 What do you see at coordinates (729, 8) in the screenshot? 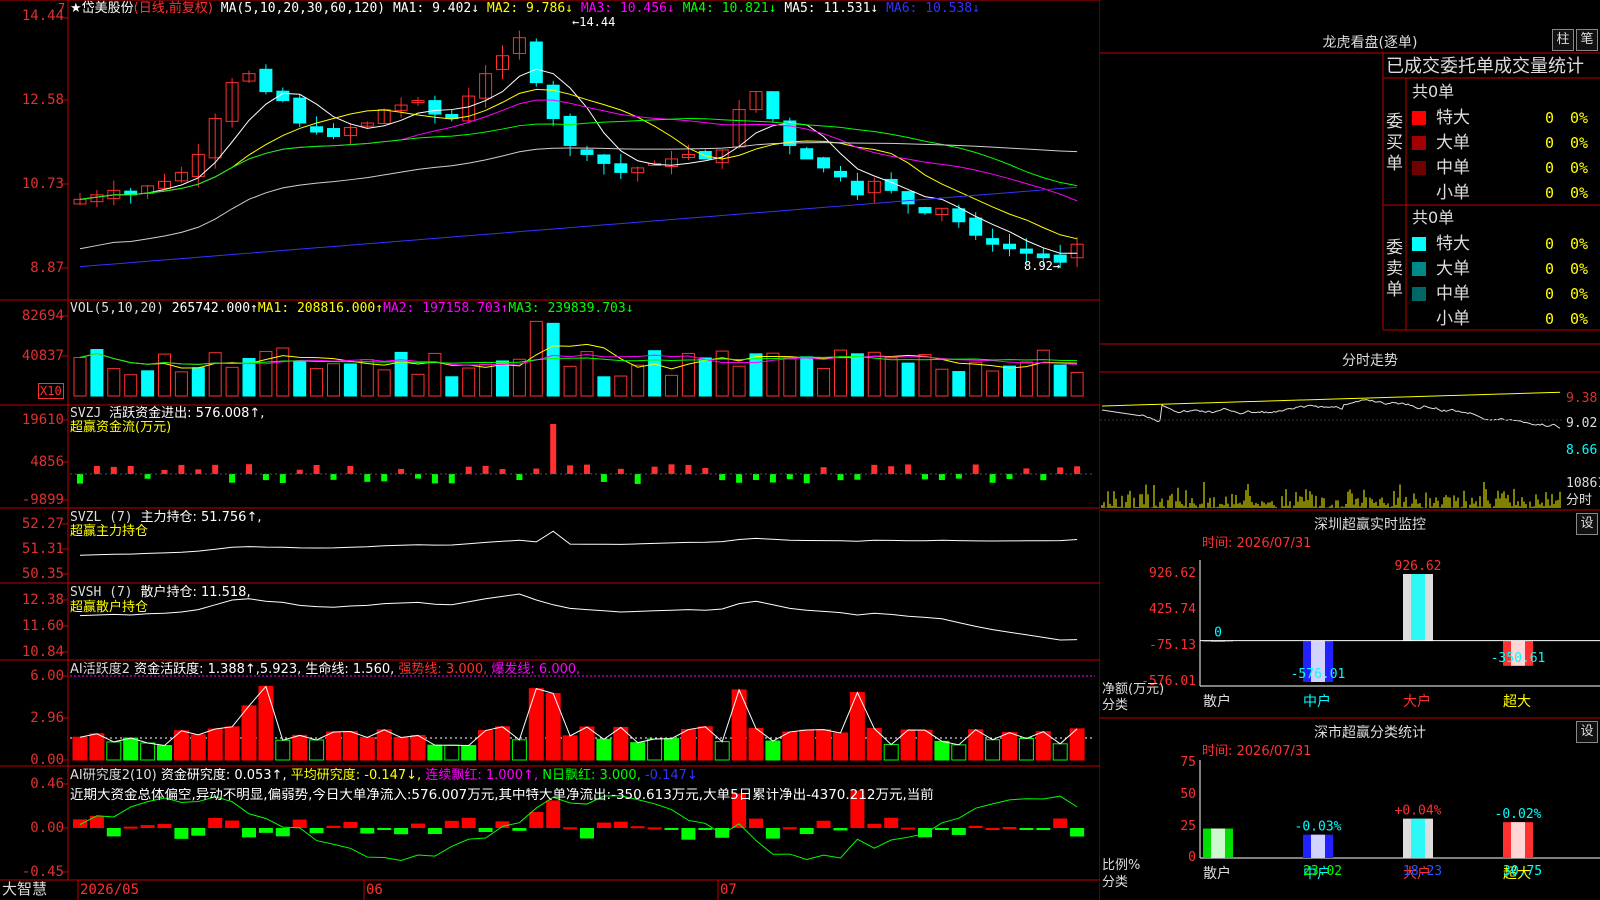
I see `ma4-label: MA4: 10.821↓` at bounding box center [729, 8].